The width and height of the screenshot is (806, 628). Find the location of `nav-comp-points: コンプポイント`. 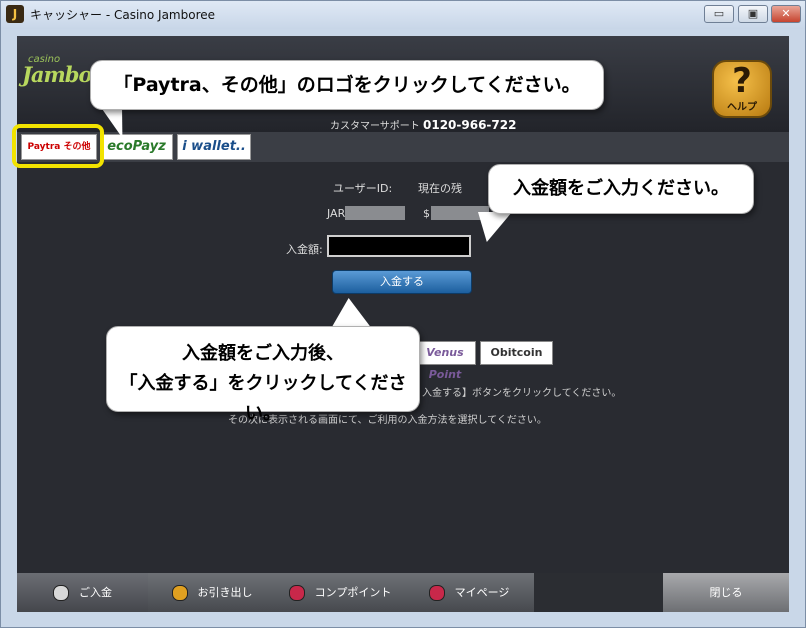

nav-comp-points: コンプポイント is located at coordinates (340, 592).